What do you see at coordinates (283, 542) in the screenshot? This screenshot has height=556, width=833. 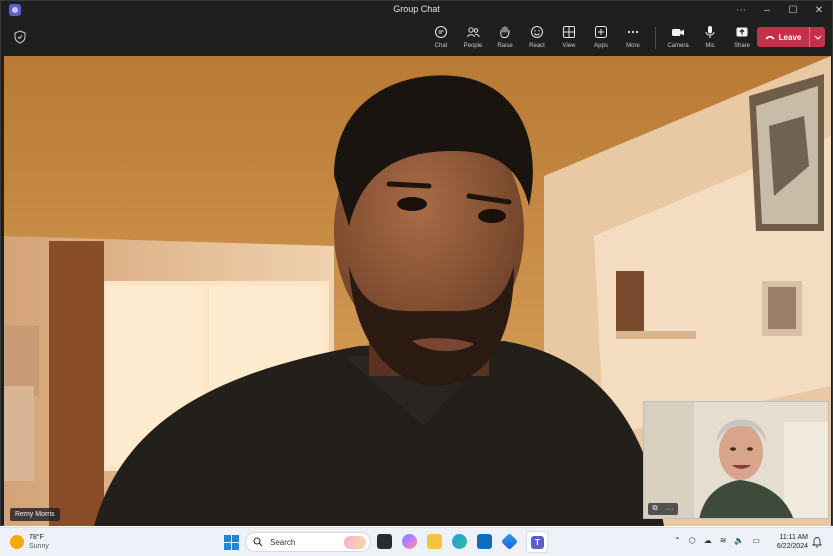 I see `search-placeholder: Search` at bounding box center [283, 542].